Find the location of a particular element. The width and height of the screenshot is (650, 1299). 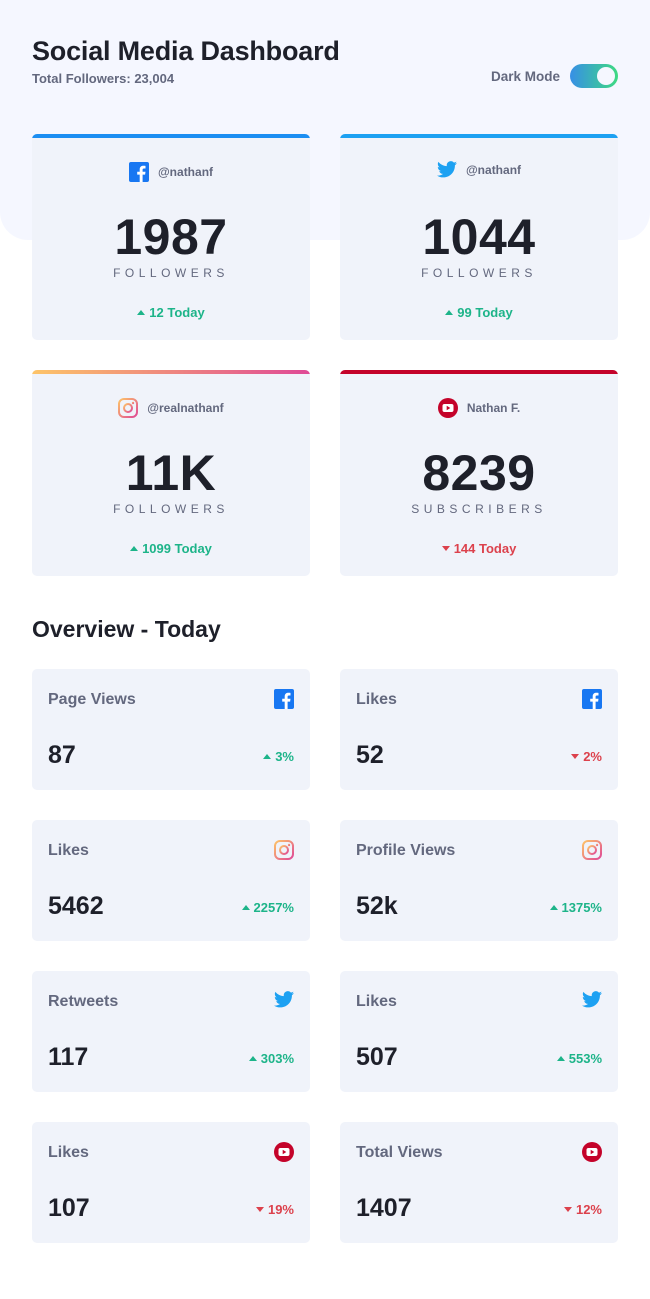

change-text: 2% is located at coordinates (592, 756).